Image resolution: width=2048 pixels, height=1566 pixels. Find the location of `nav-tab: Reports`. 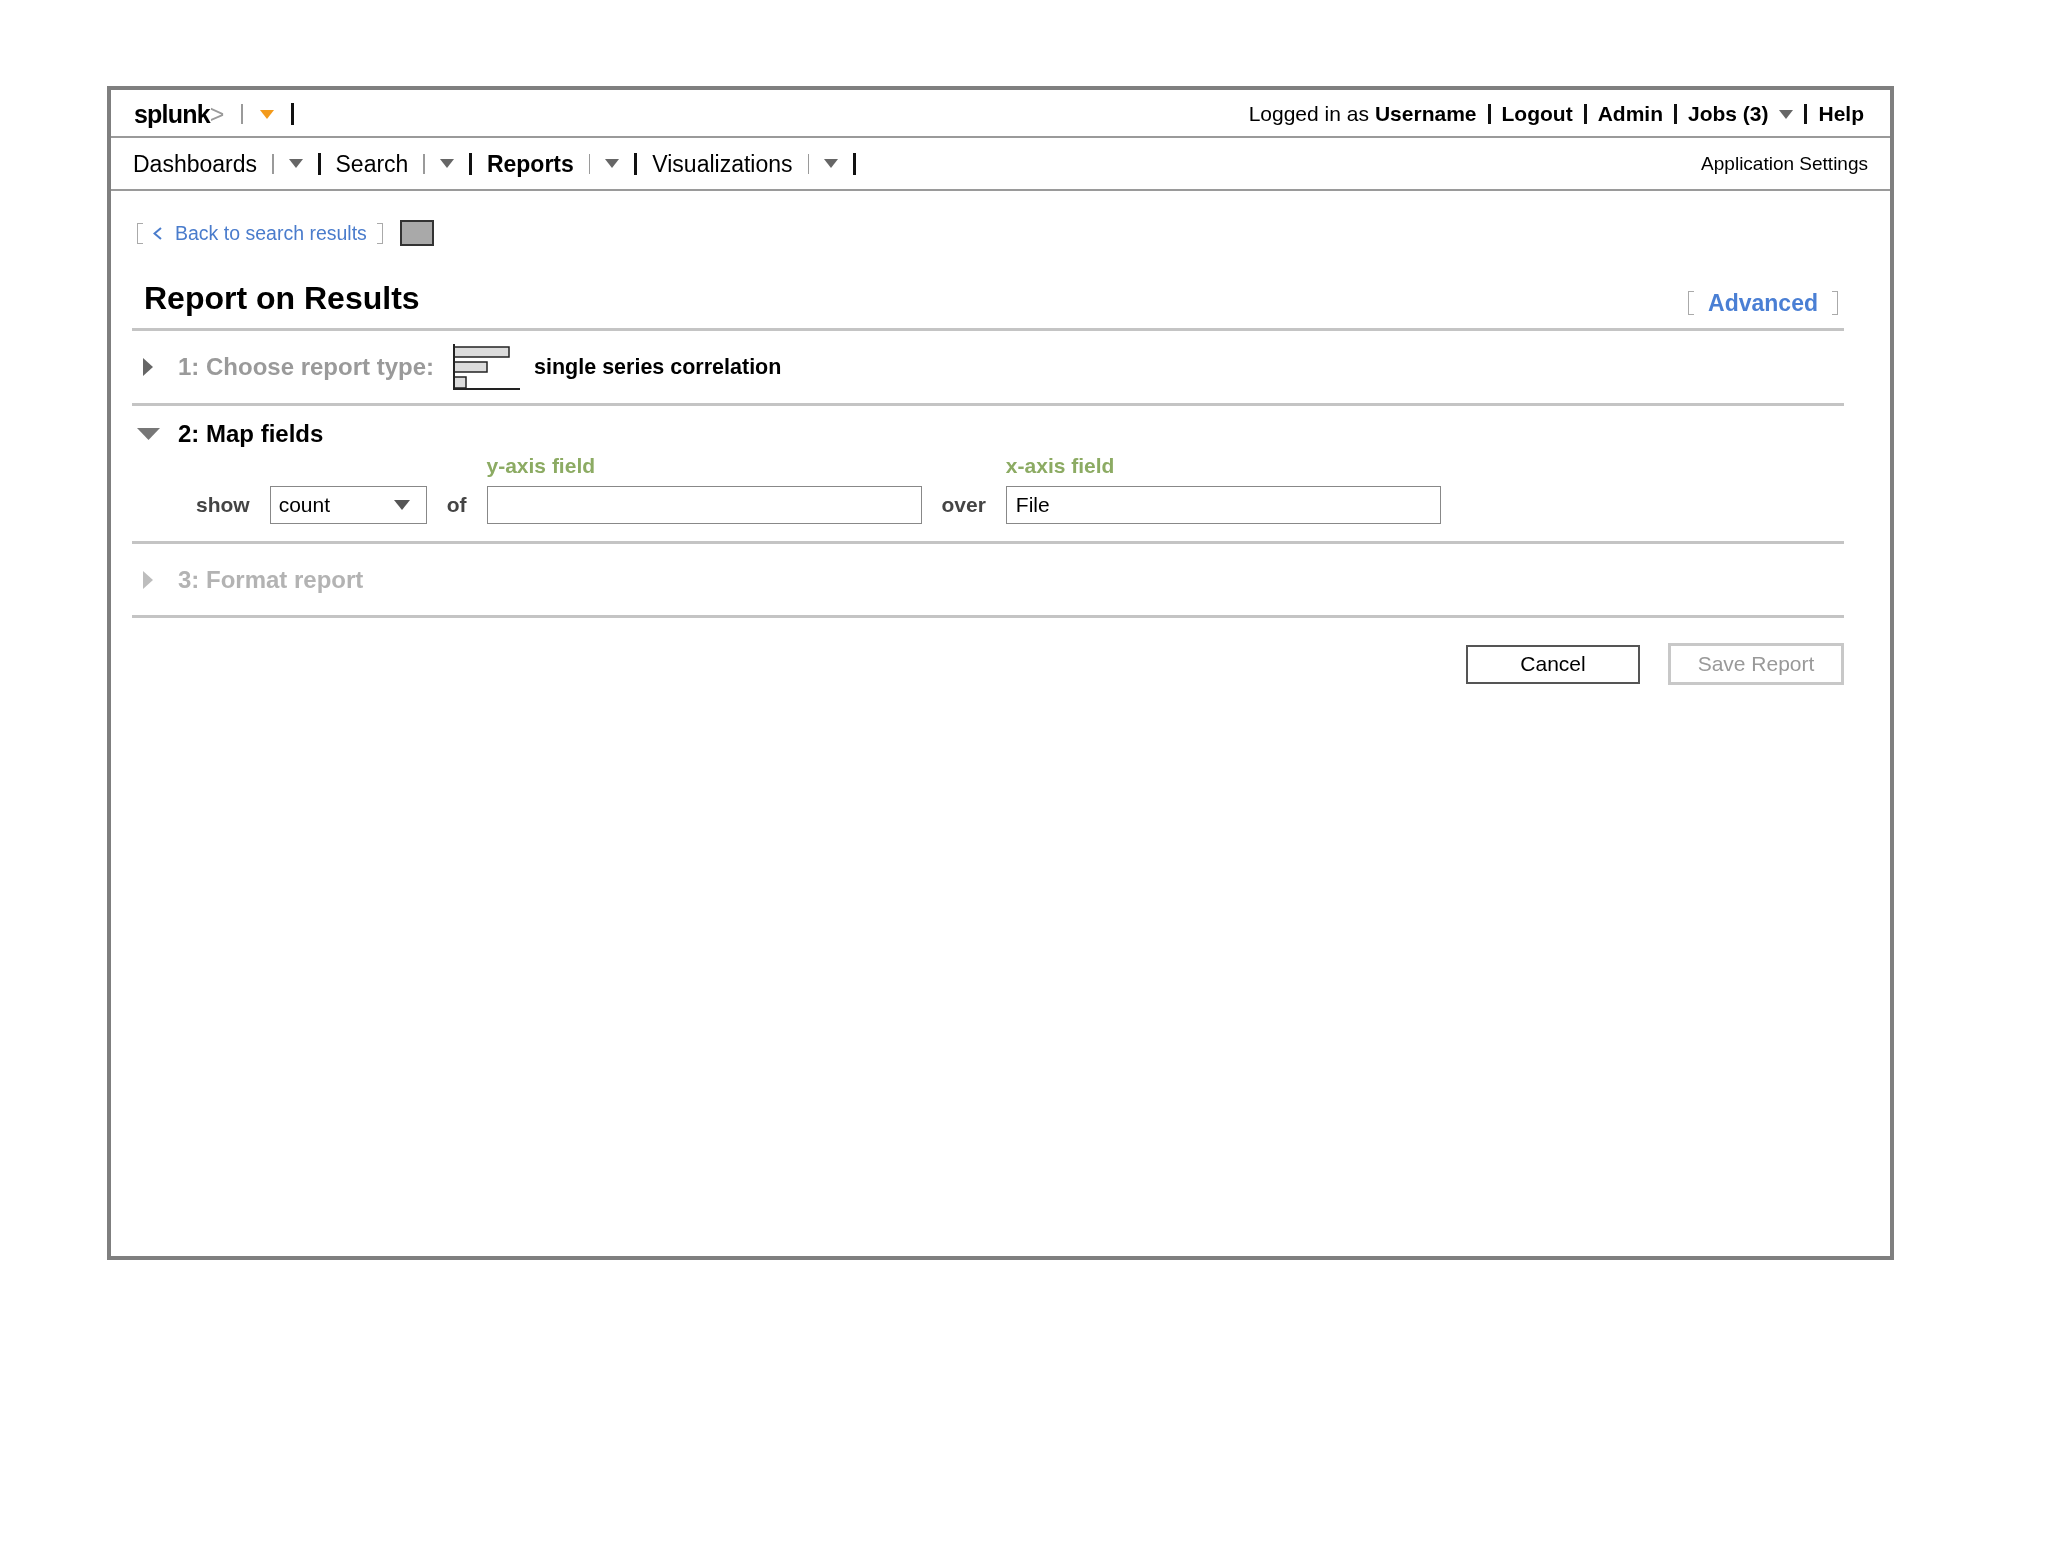

nav-tab: Reports is located at coordinates (530, 163).